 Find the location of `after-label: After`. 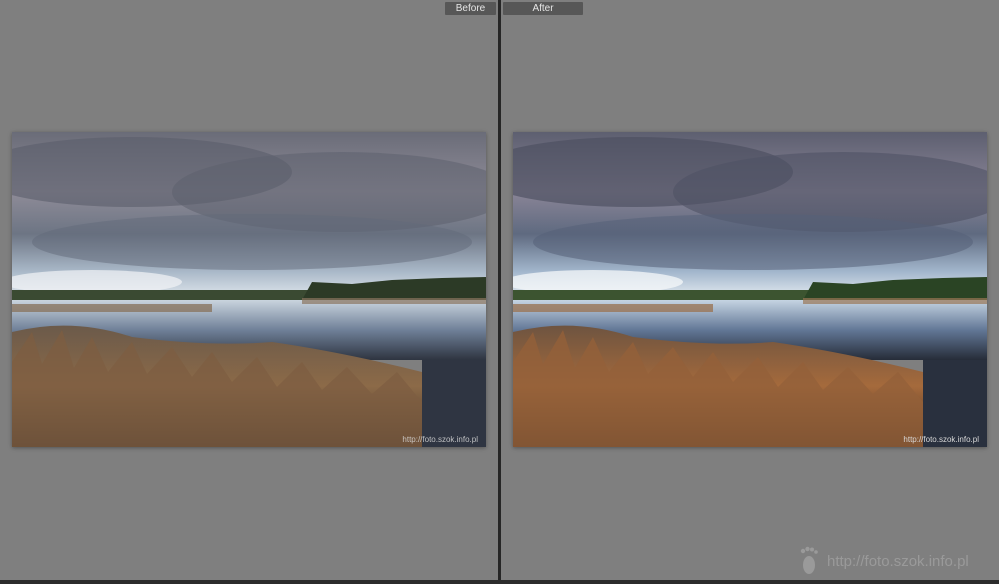

after-label: After is located at coordinates (543, 8).